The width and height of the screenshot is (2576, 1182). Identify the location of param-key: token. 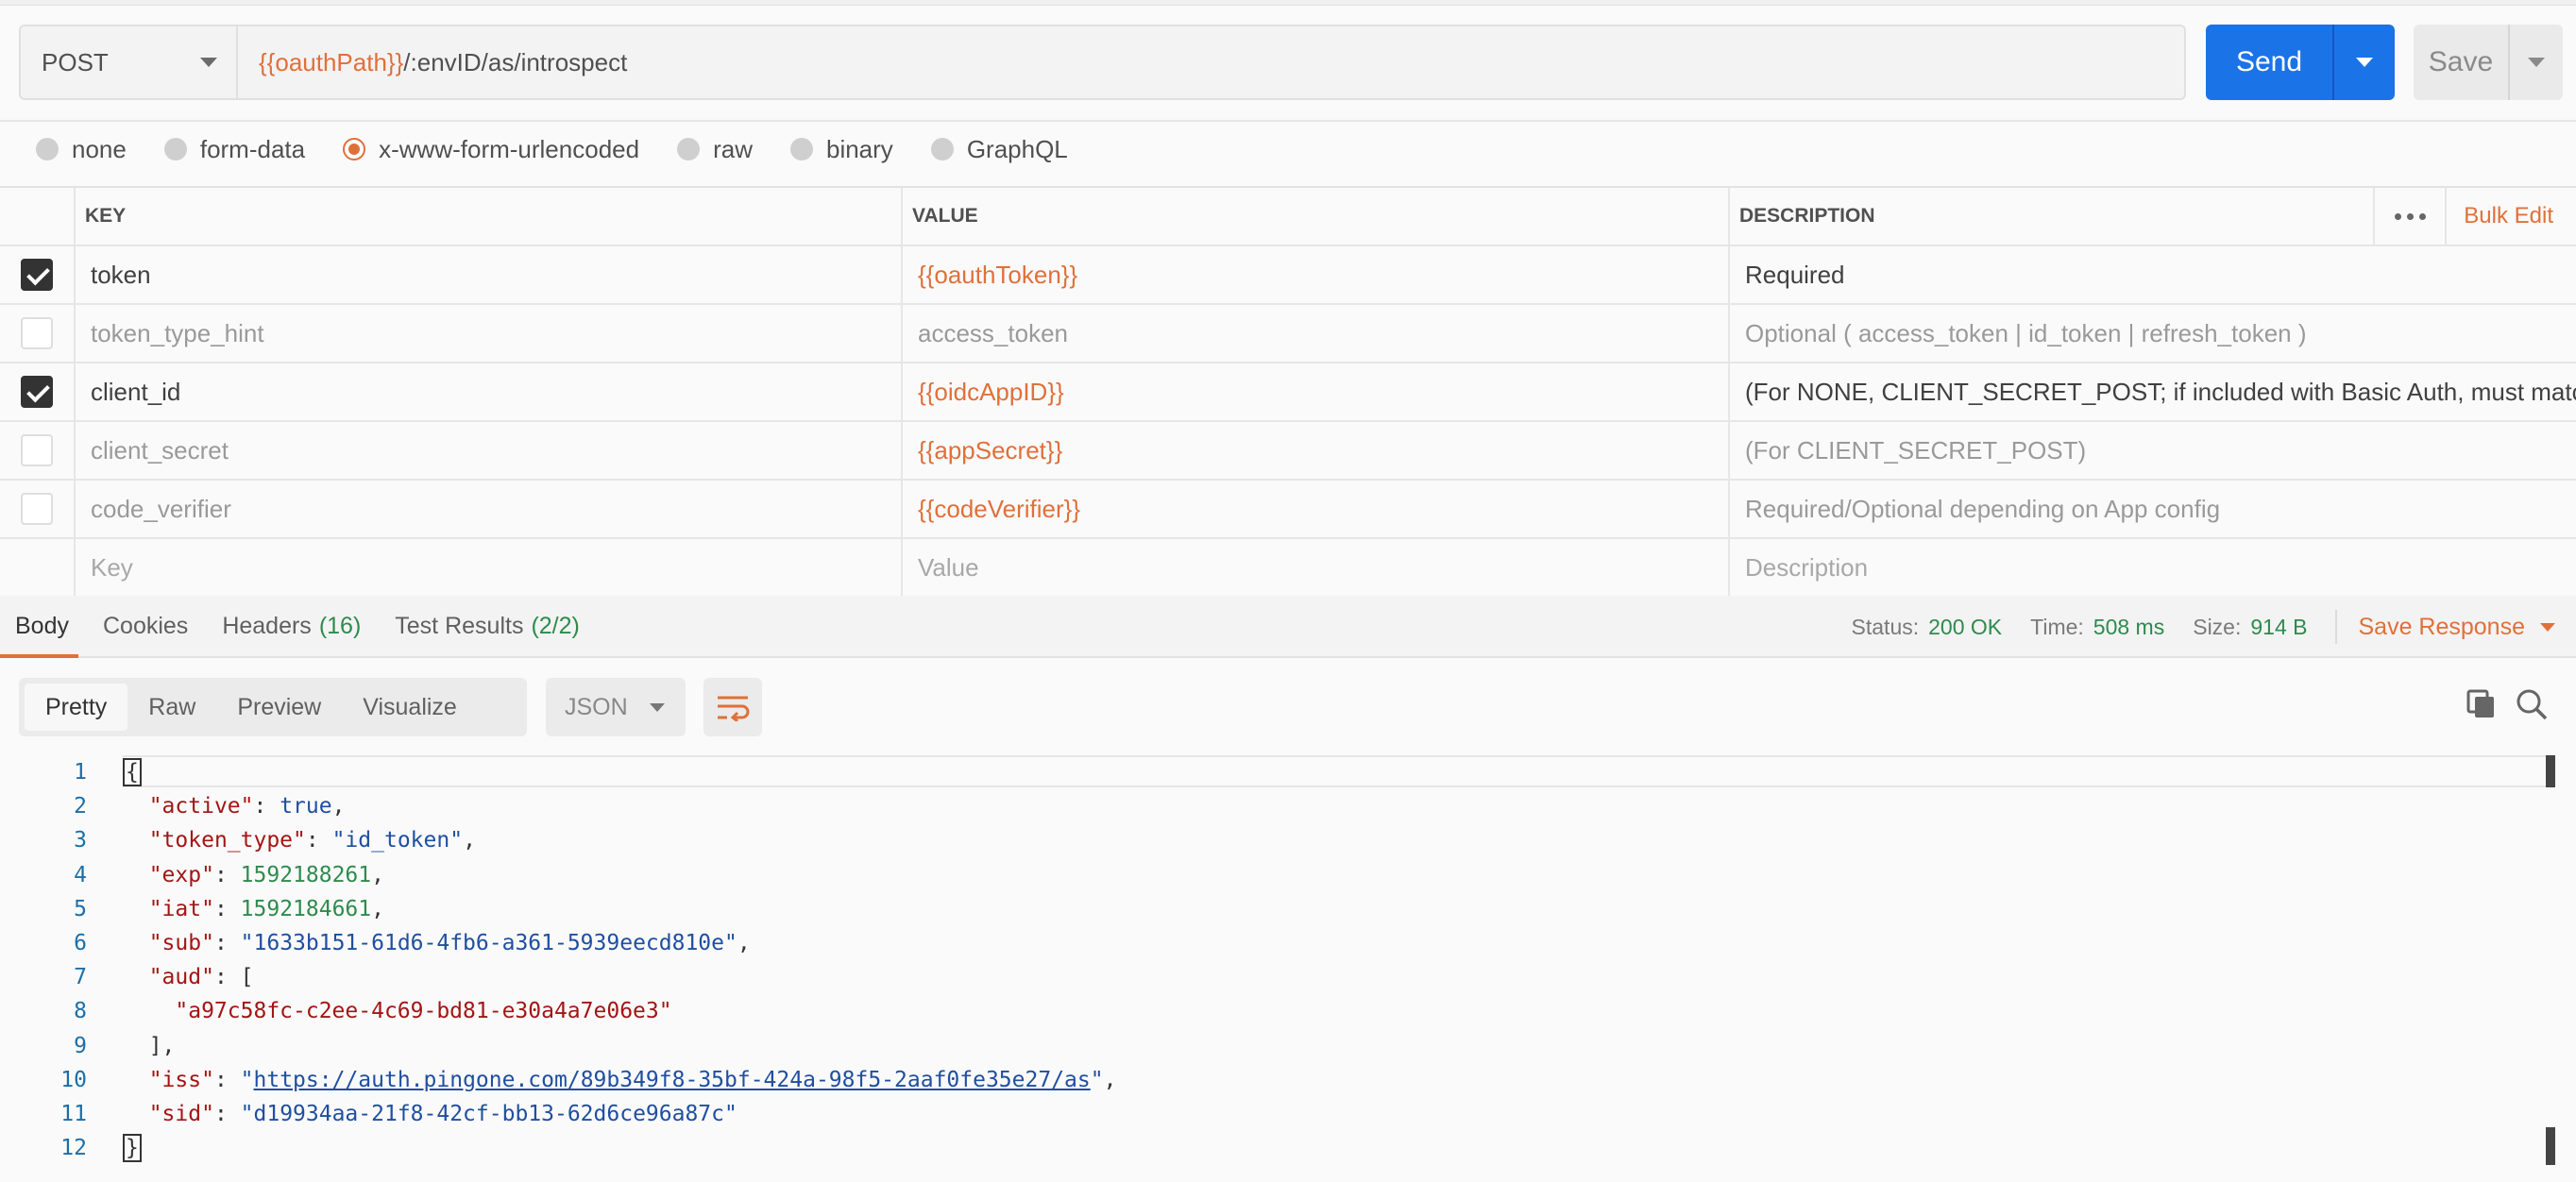
(490, 274).